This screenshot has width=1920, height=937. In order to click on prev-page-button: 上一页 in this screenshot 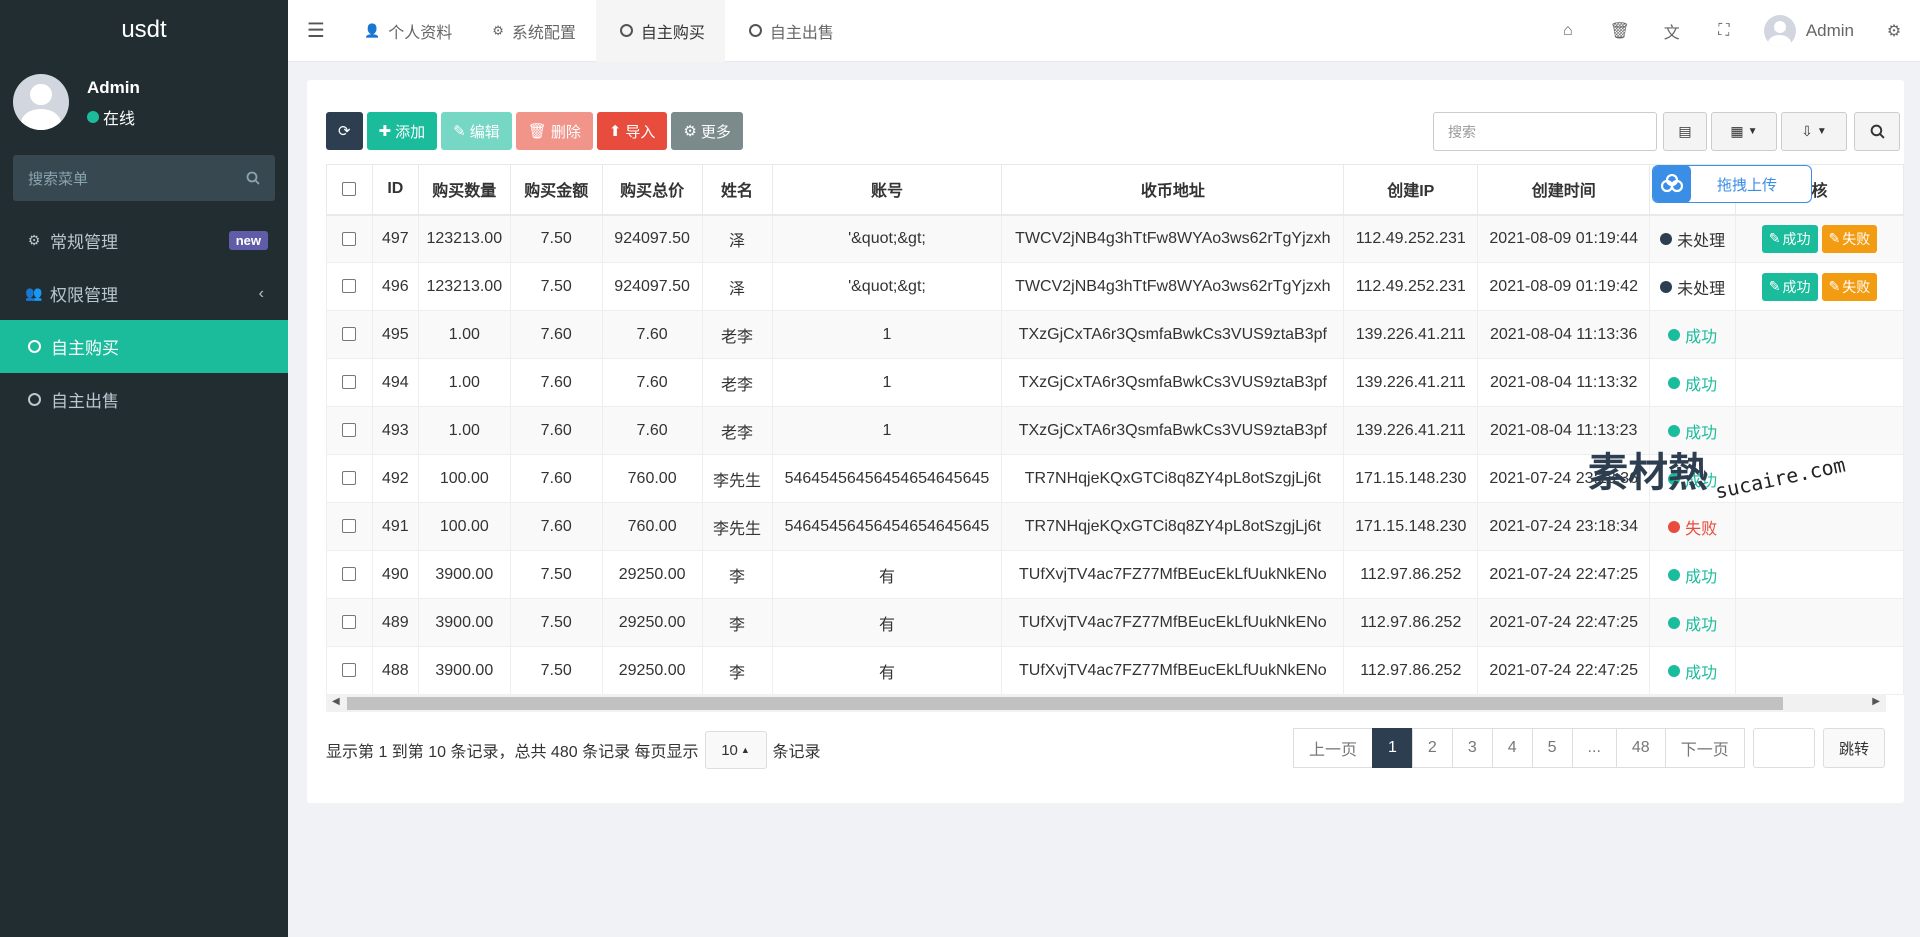, I will do `click(1333, 748)`.